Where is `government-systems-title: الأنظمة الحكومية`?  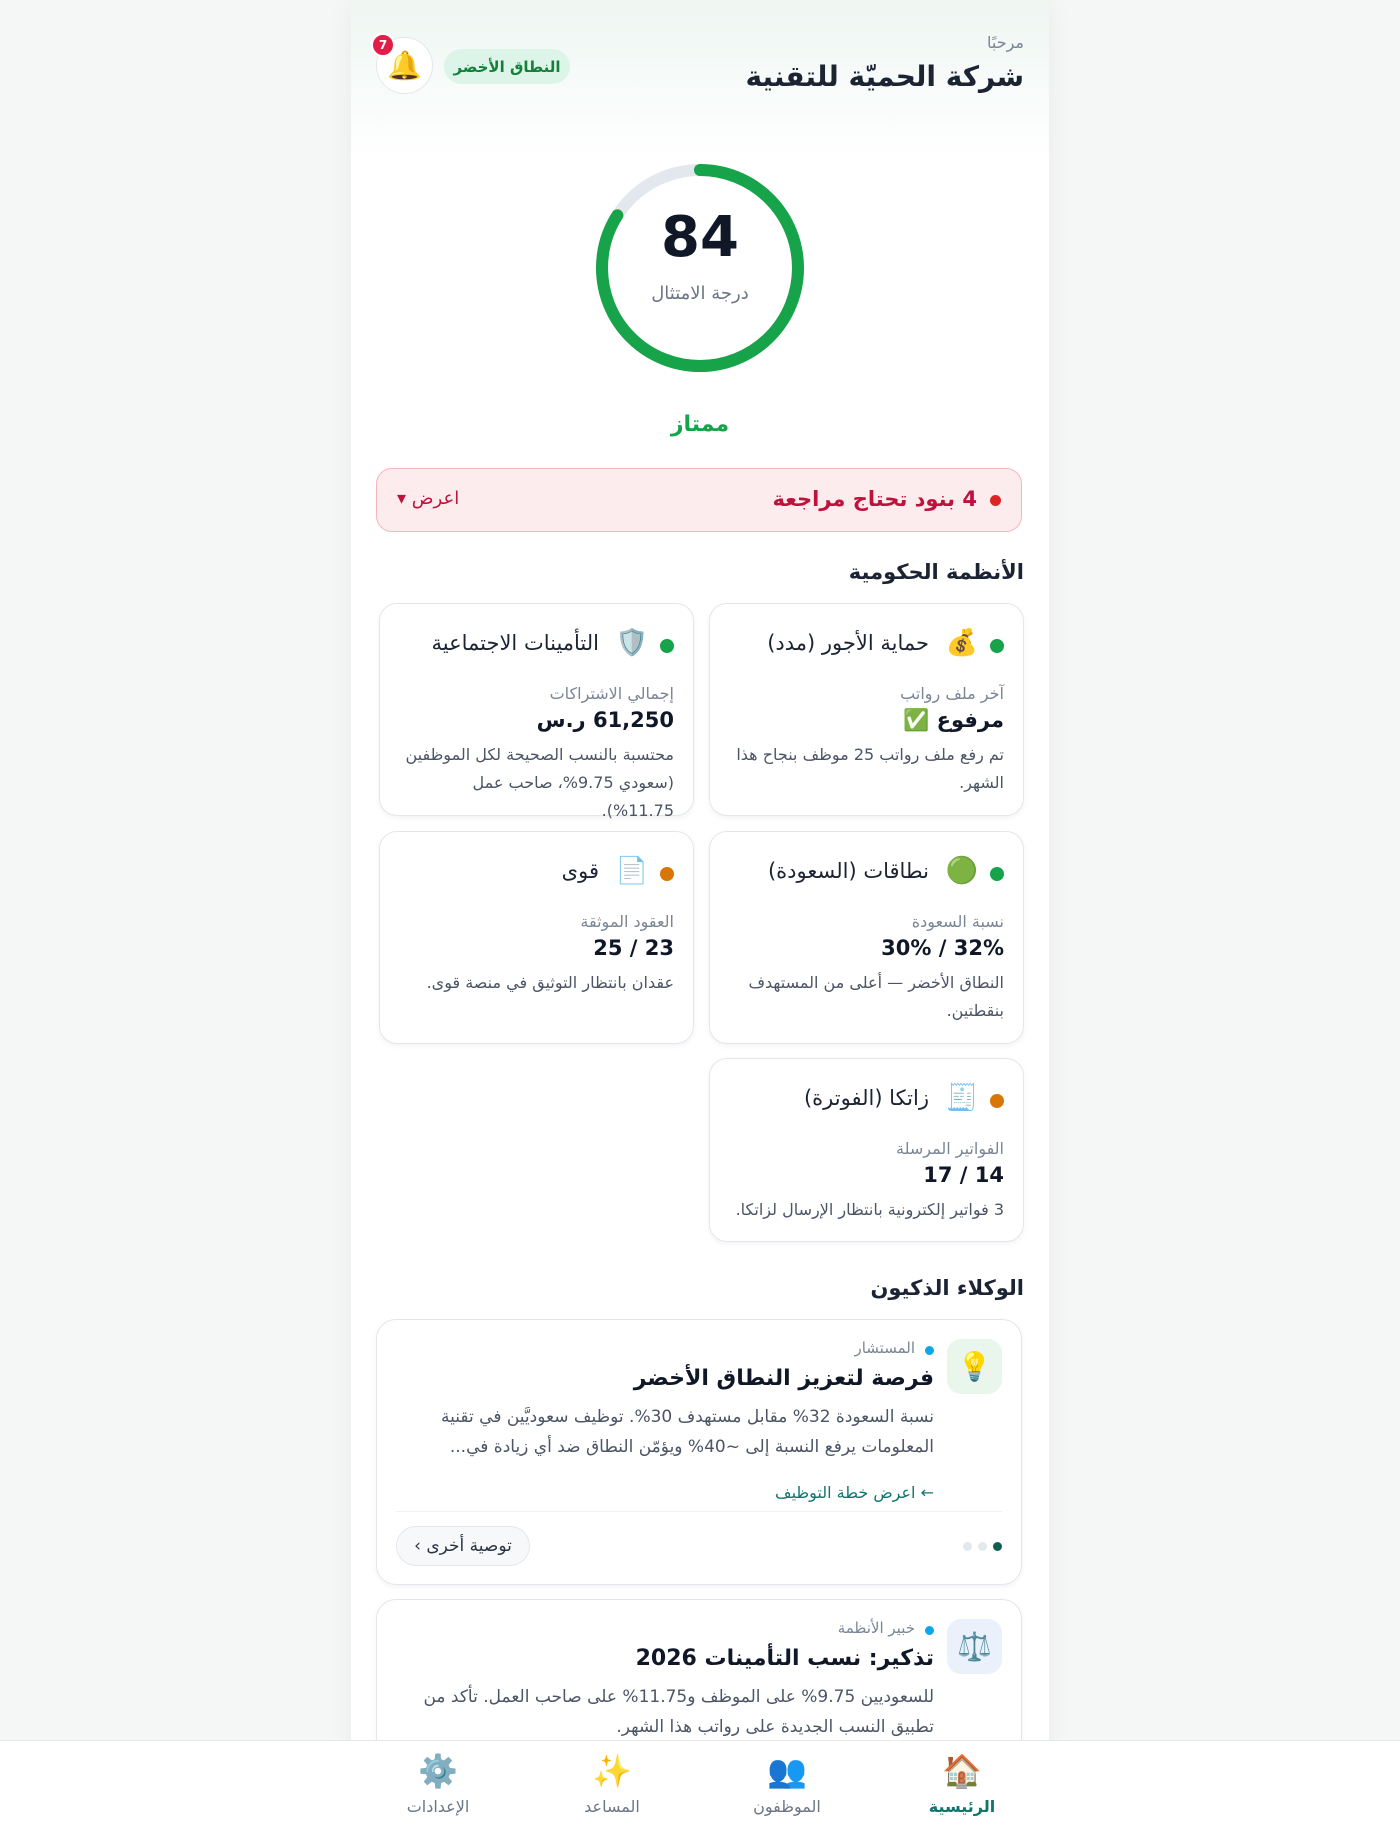 government-systems-title: الأنظمة الحكومية is located at coordinates (936, 572).